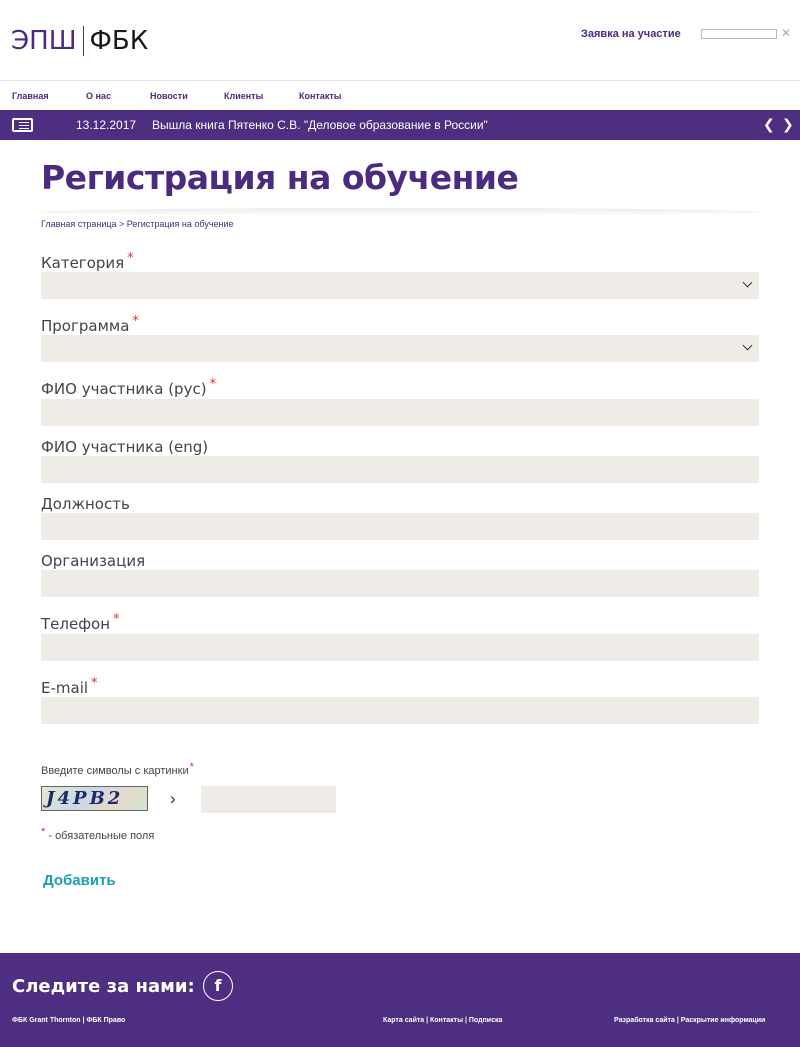  Describe the element at coordinates (400, 95) in the screenshot. I see `main-nav: Главная О нас Новости Клиенты Контакты` at that location.